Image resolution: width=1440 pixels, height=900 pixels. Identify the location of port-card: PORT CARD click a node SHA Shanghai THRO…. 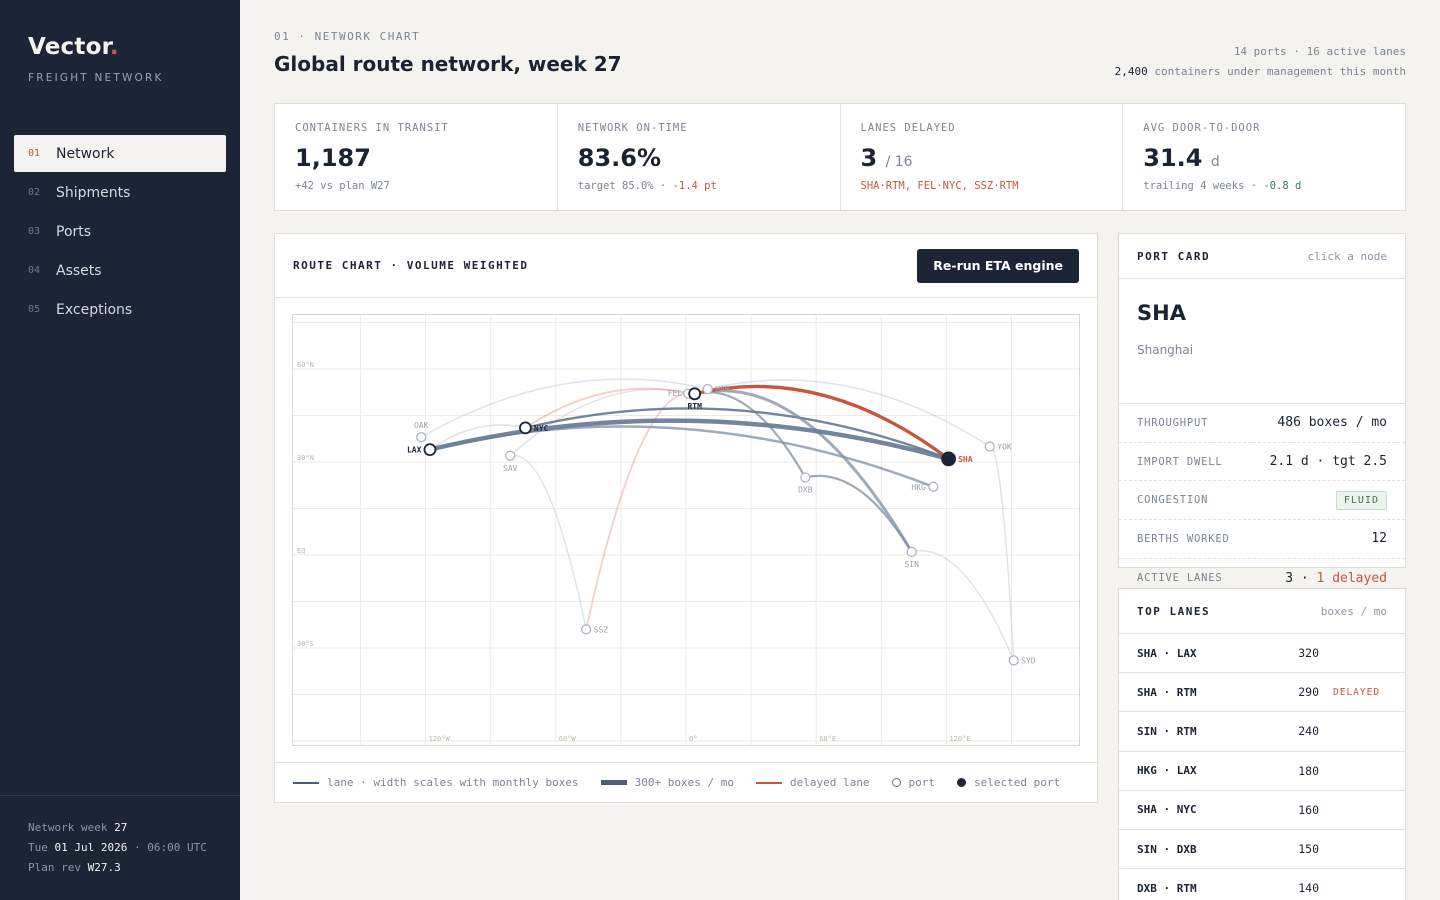
(1262, 409).